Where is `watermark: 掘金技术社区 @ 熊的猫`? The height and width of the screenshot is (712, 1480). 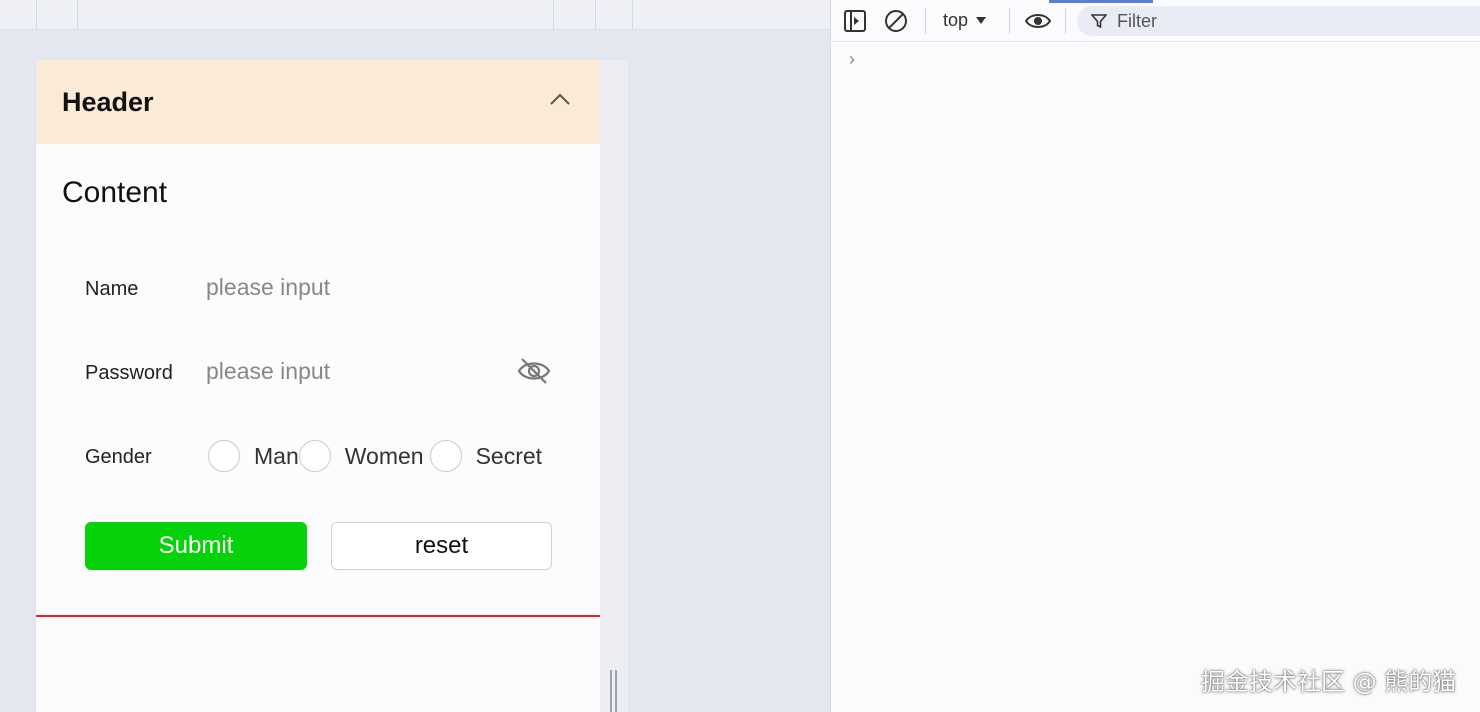
watermark: 掘金技术社区 @ 熊的猫 is located at coordinates (1329, 682).